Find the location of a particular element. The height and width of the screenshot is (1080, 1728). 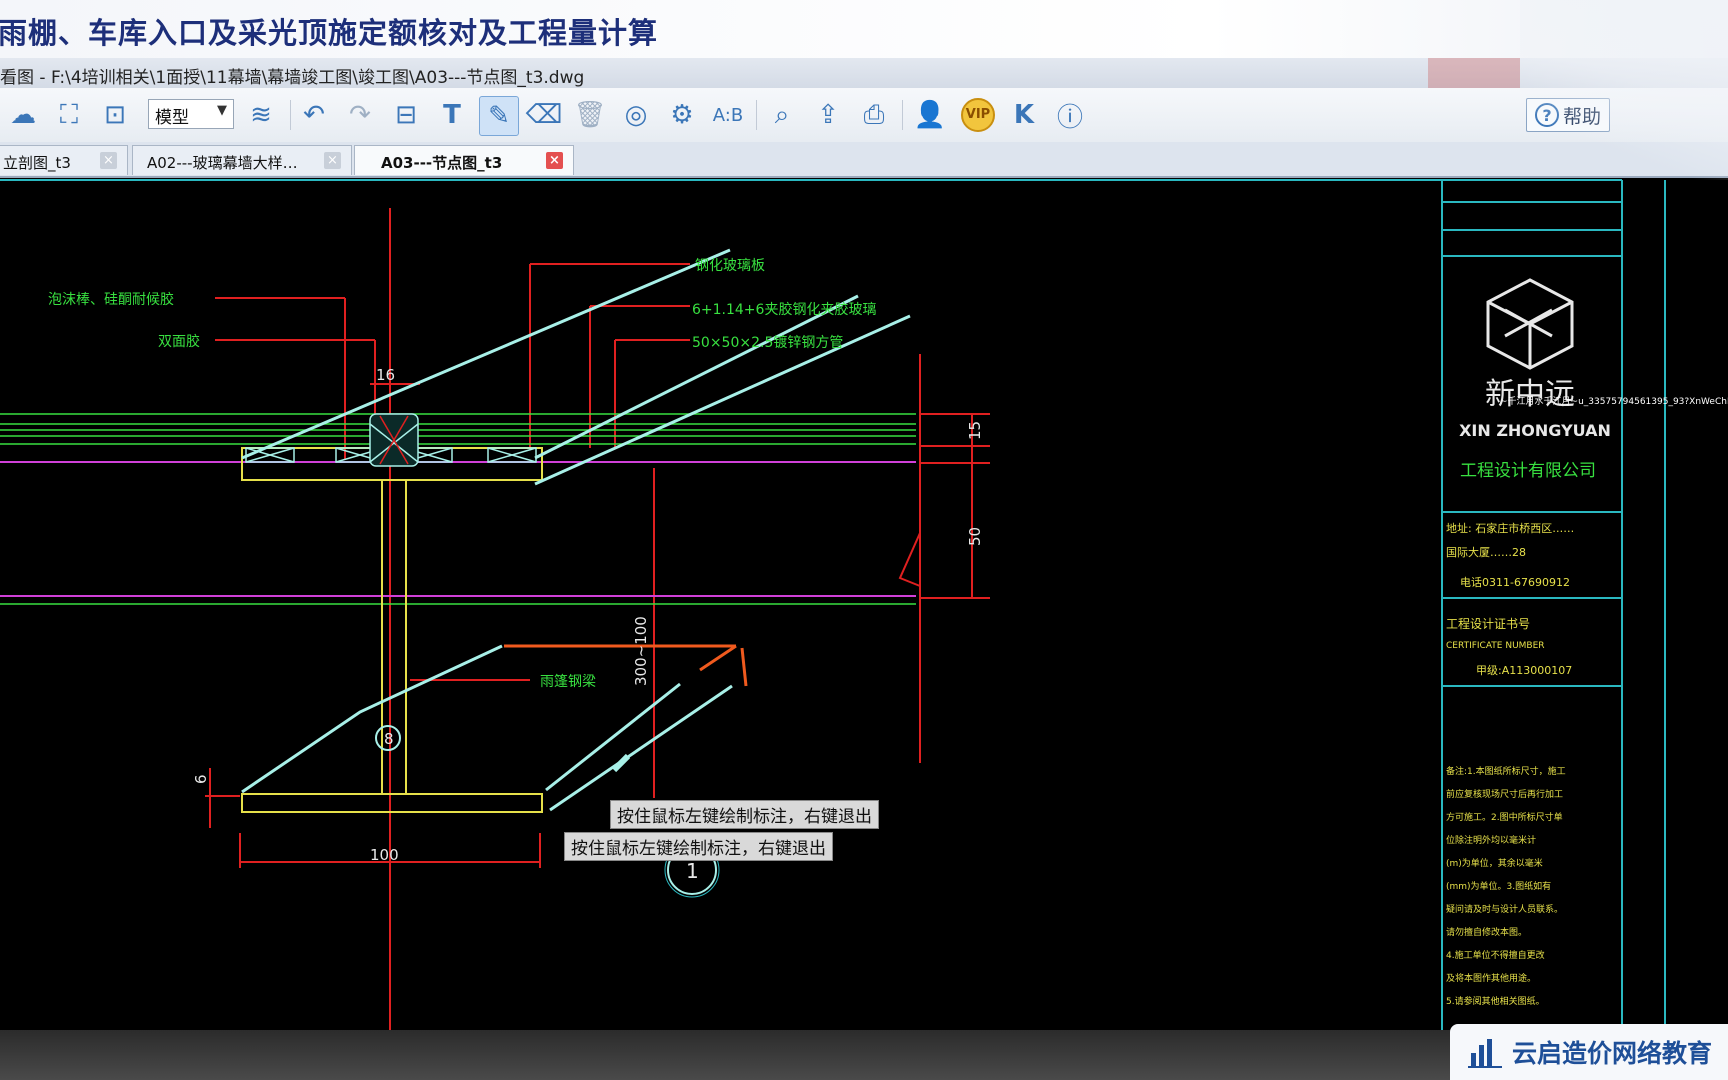

find-icon: ⌕ is located at coordinates (782, 115).